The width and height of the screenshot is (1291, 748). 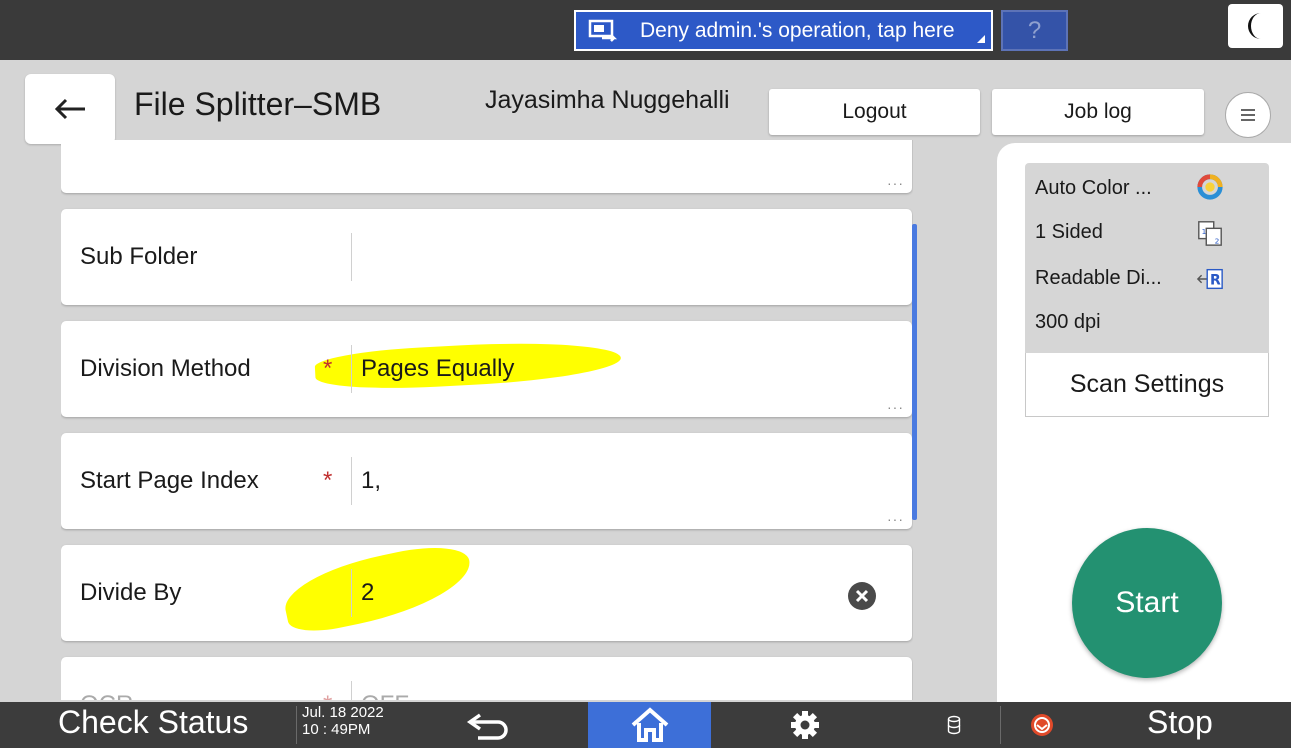 I want to click on data-storage-icon, so click(x=954, y=725).